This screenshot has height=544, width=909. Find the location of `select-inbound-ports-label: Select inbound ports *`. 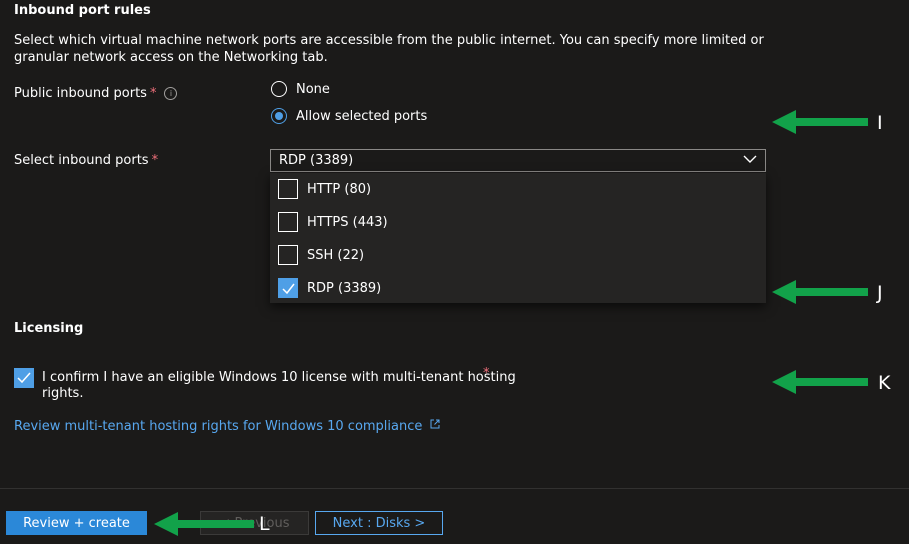

select-inbound-ports-label: Select inbound ports * is located at coordinates (86, 160).